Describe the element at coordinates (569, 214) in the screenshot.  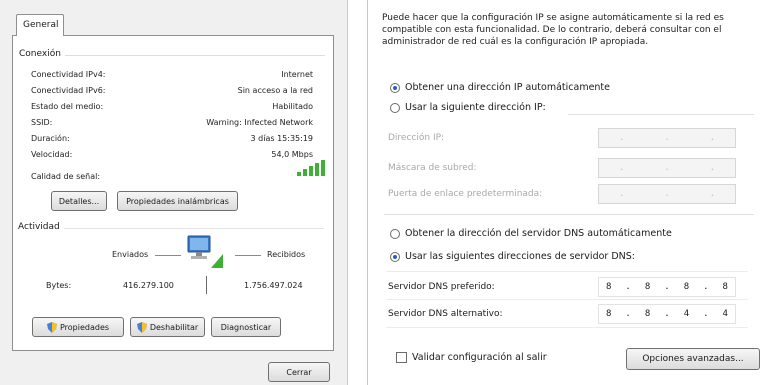
I see `section-separator` at that location.